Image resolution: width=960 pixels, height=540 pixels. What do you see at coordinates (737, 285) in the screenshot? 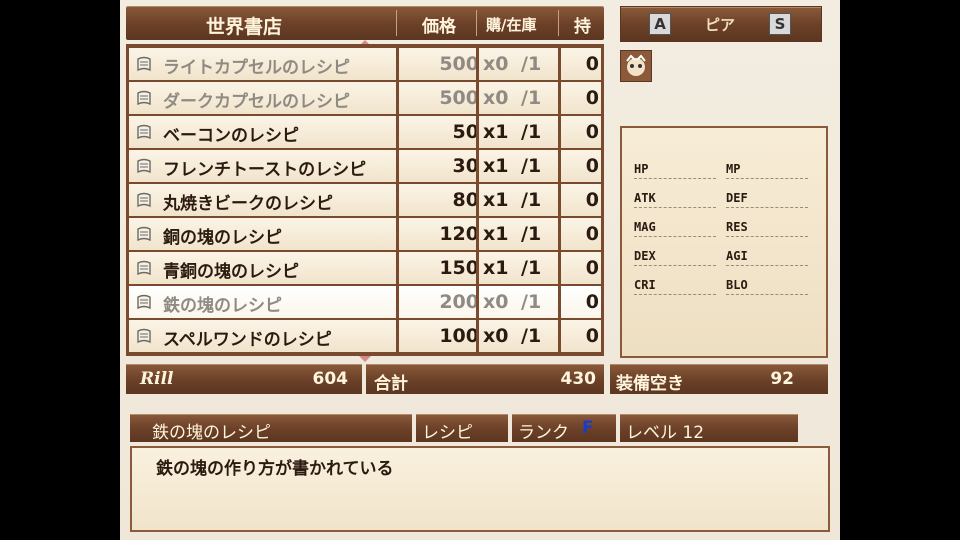
I see `stat-label-blo: BLO` at bounding box center [737, 285].